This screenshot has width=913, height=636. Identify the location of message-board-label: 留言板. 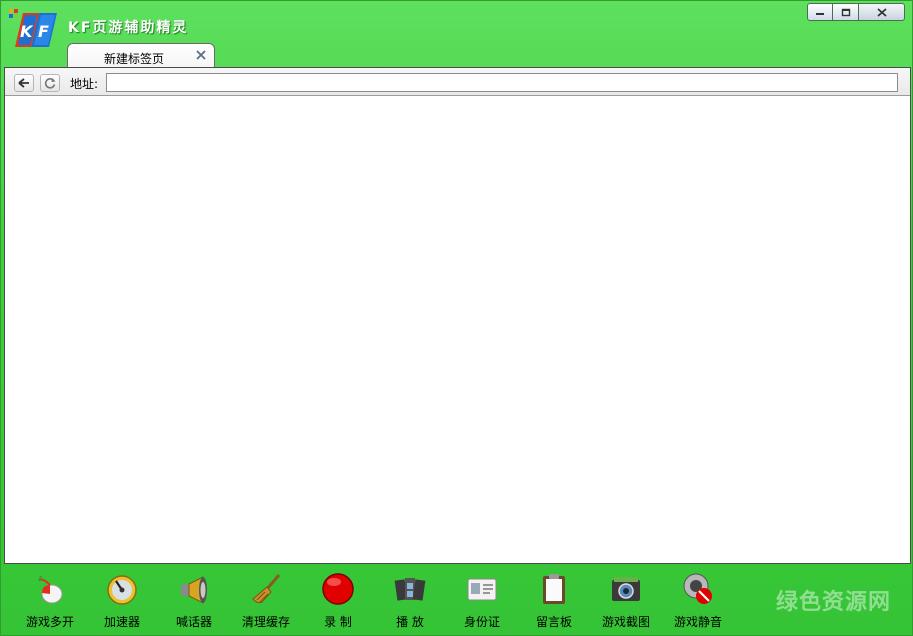
(553, 622).